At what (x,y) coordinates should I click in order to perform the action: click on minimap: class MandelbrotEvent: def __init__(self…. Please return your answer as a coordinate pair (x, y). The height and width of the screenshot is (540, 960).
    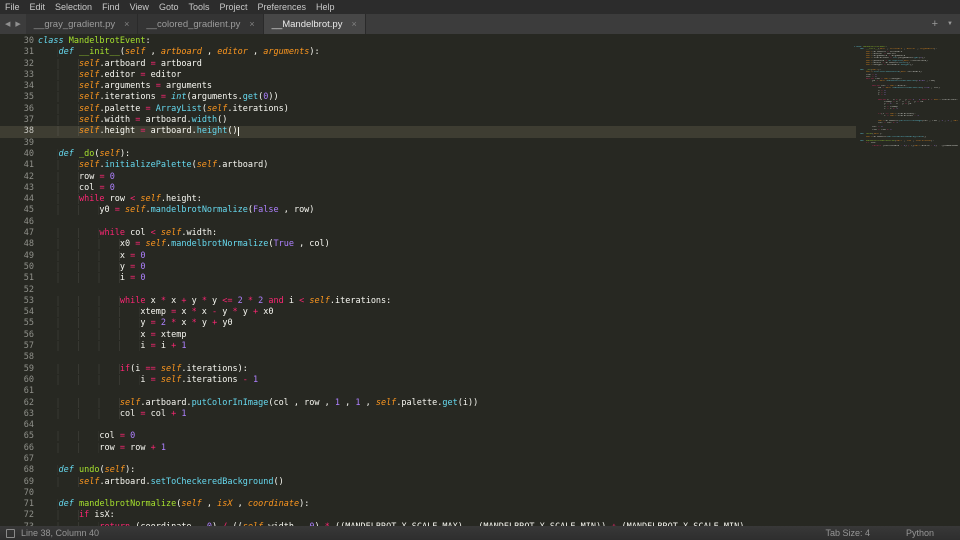
    Looking at the image, I should click on (904, 280).